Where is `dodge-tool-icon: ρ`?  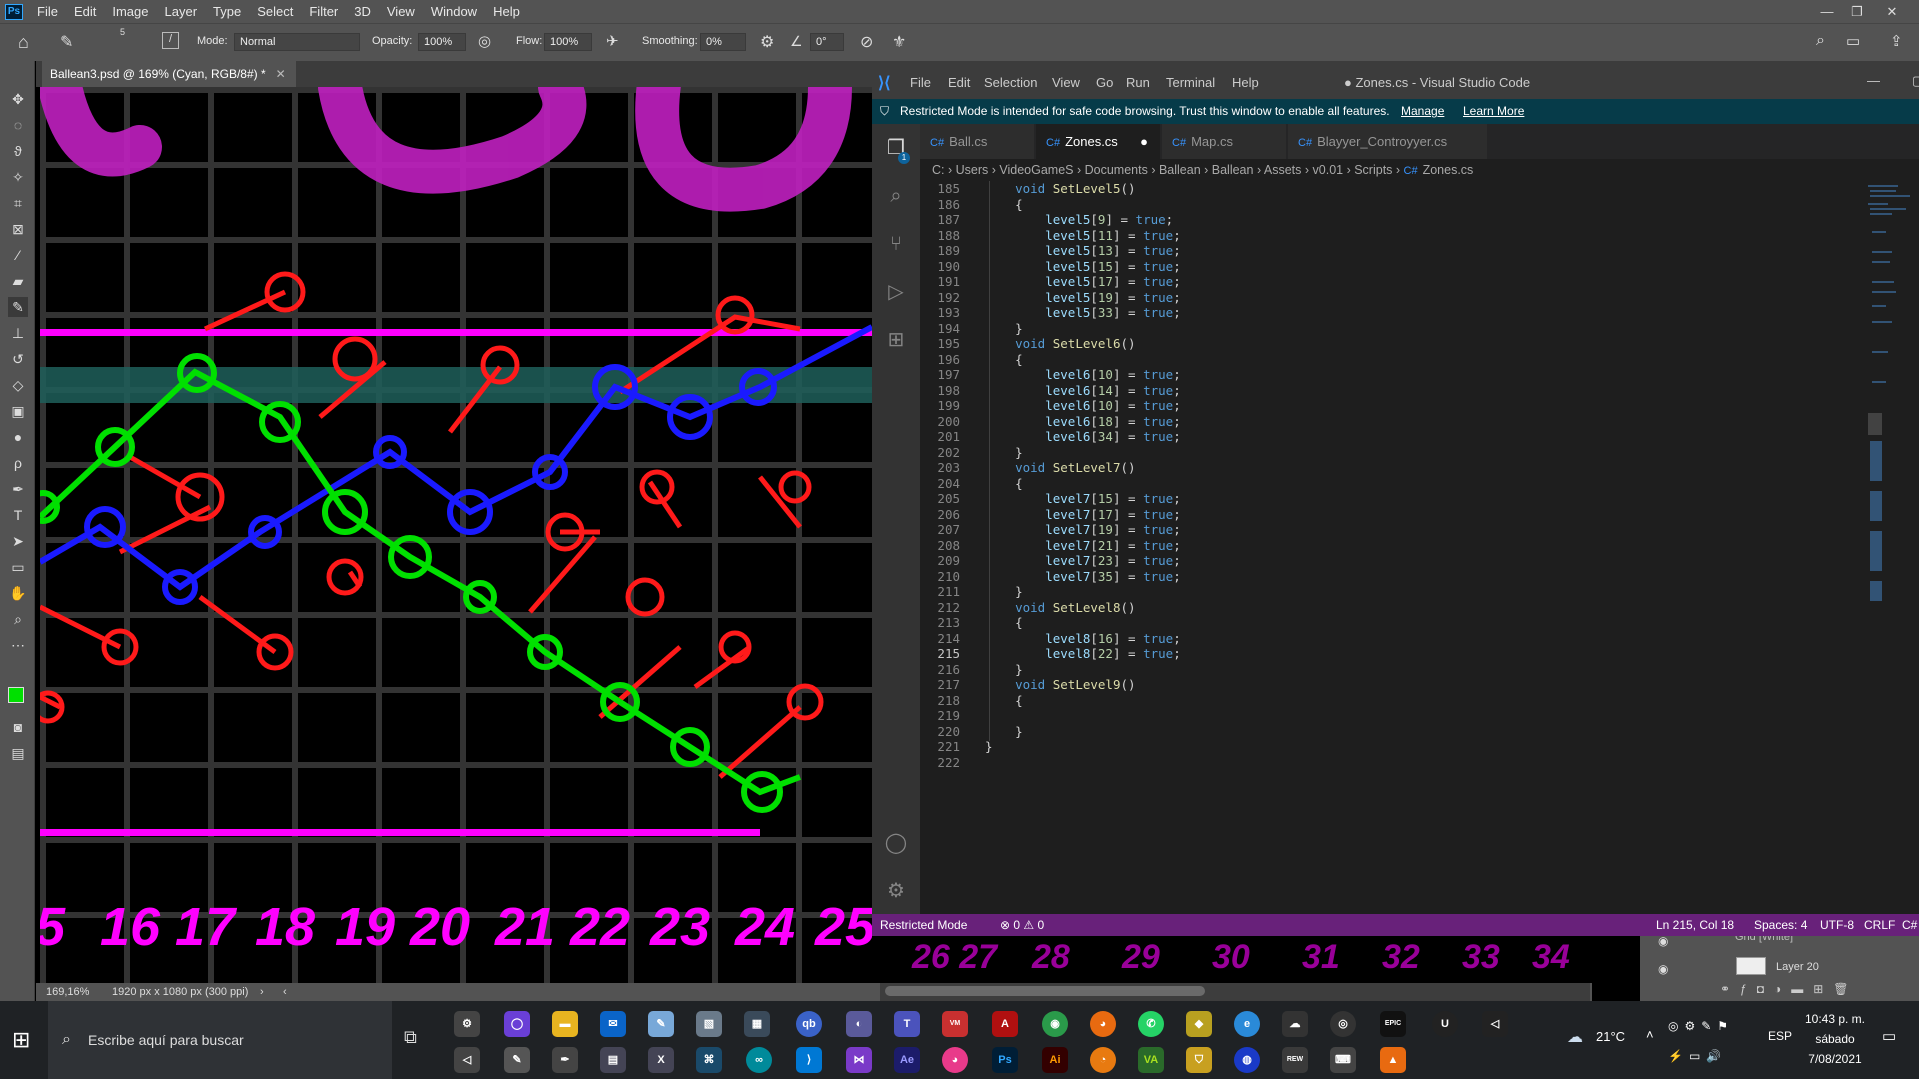 dodge-tool-icon: ρ is located at coordinates (18, 463).